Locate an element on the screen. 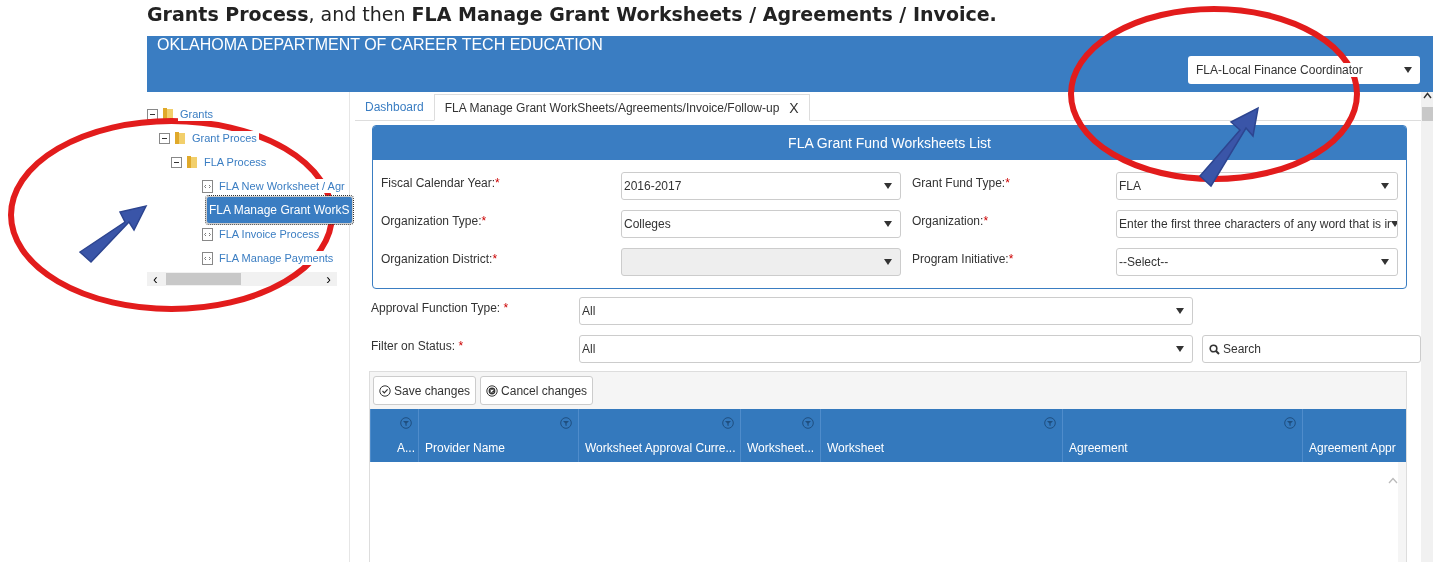  horizontal-scrollbar: ‹ › is located at coordinates (242, 279).